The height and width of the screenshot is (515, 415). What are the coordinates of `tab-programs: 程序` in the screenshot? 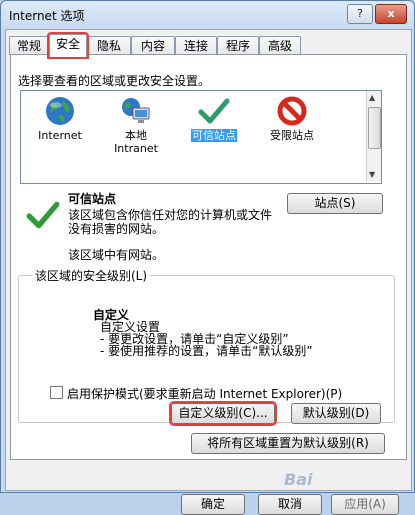 It's located at (238, 45).